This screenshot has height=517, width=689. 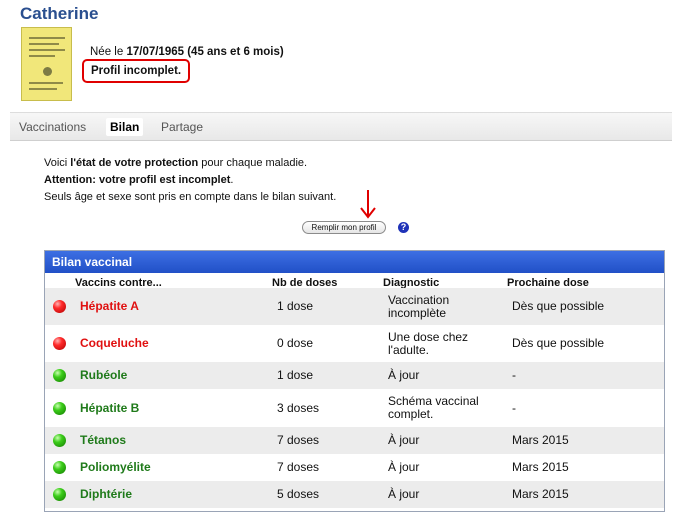 I want to click on vaccine-name: Coqueluche, so click(x=114, y=343).